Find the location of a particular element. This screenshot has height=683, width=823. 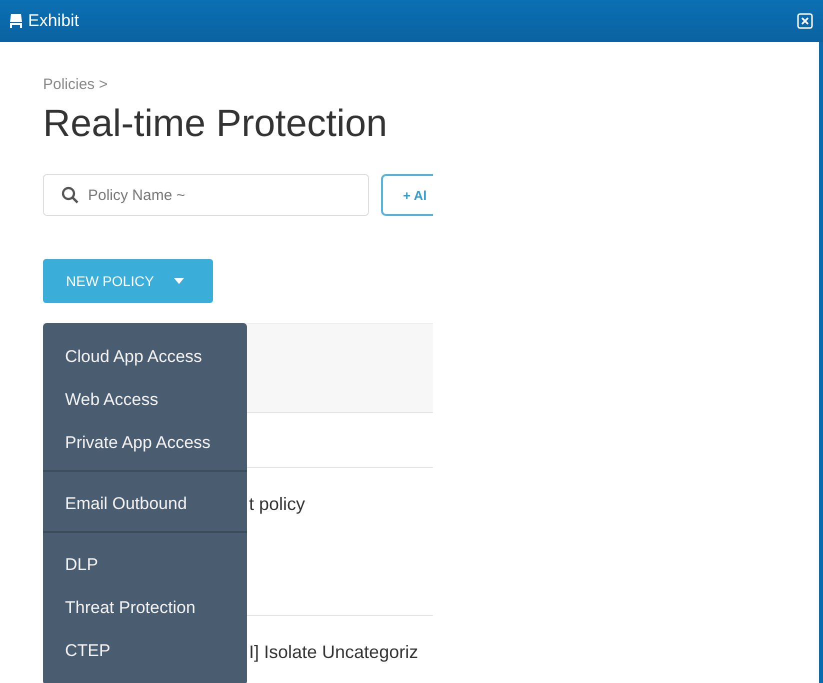

menu-item: Email Outbound is located at coordinates (145, 505).